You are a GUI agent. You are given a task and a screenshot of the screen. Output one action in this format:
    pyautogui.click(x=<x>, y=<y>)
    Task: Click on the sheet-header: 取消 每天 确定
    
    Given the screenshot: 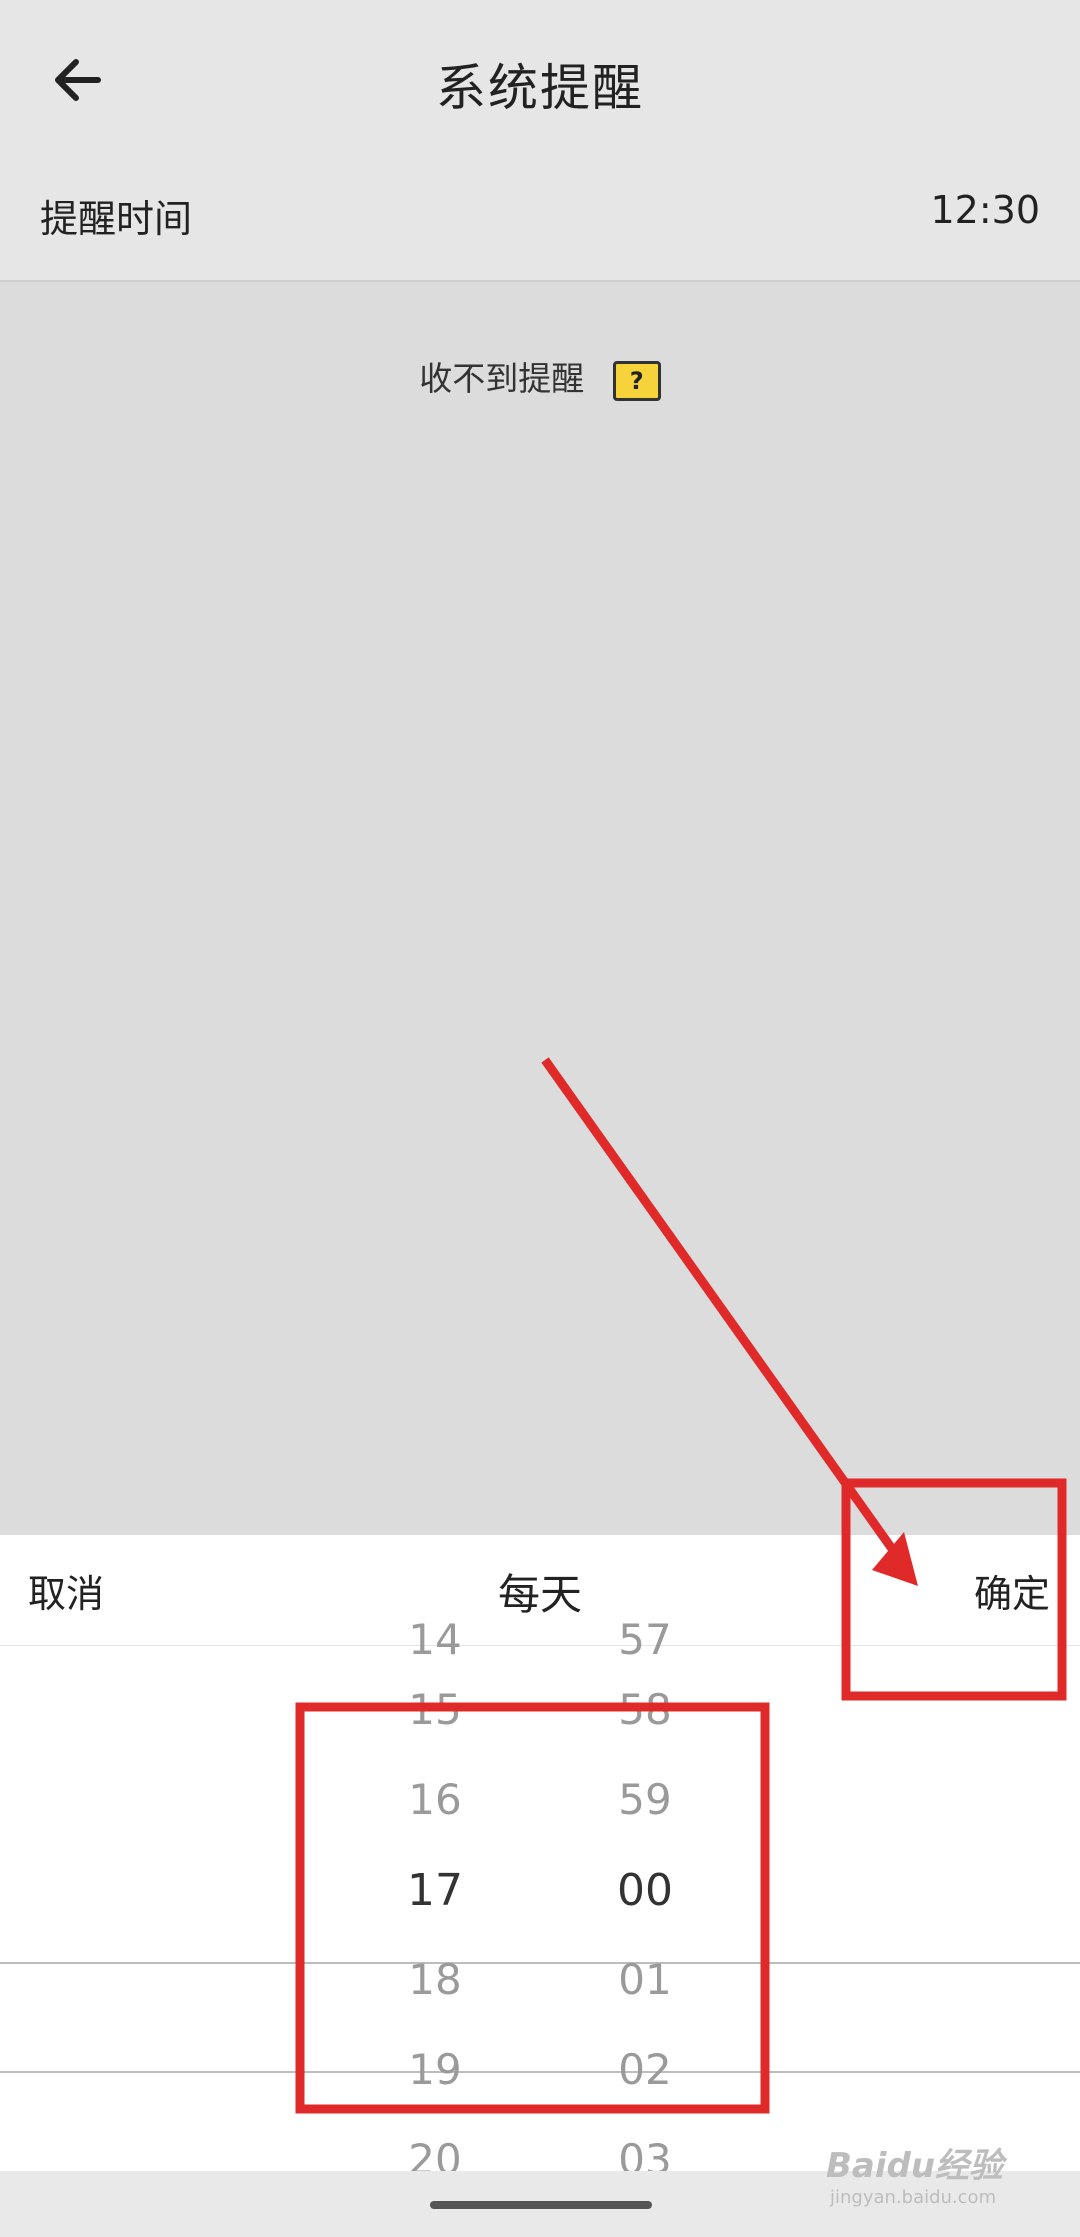 What is the action you would take?
    pyautogui.click(x=540, y=1590)
    